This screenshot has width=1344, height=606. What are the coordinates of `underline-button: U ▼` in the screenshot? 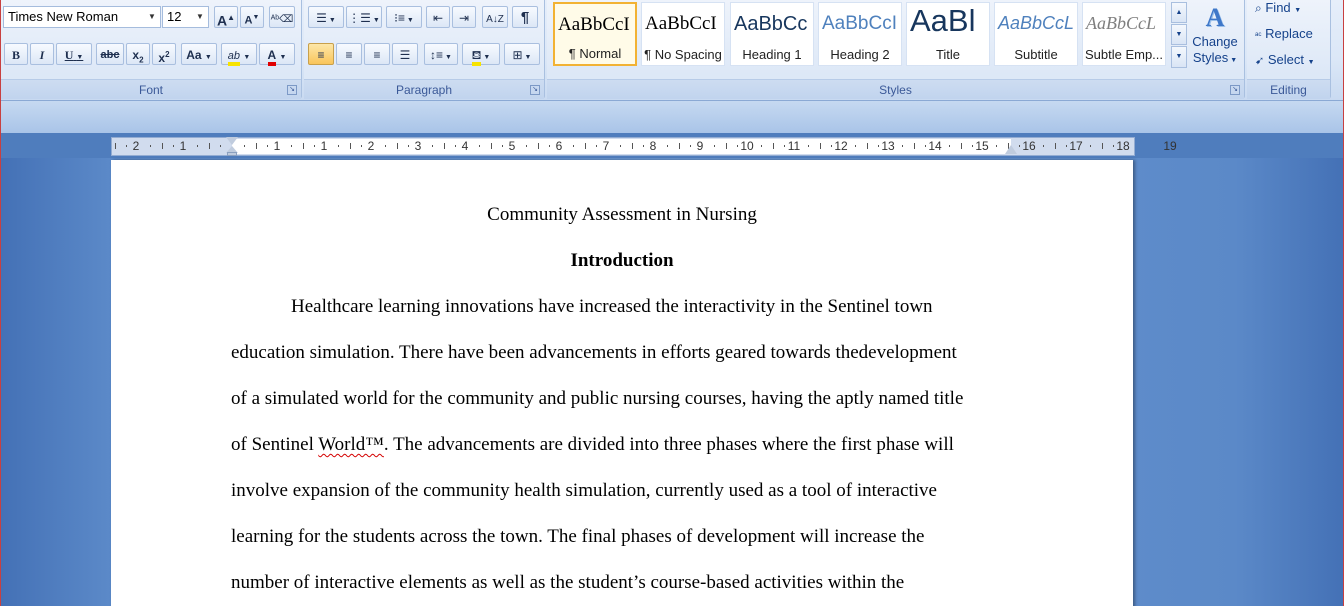 It's located at (74, 54).